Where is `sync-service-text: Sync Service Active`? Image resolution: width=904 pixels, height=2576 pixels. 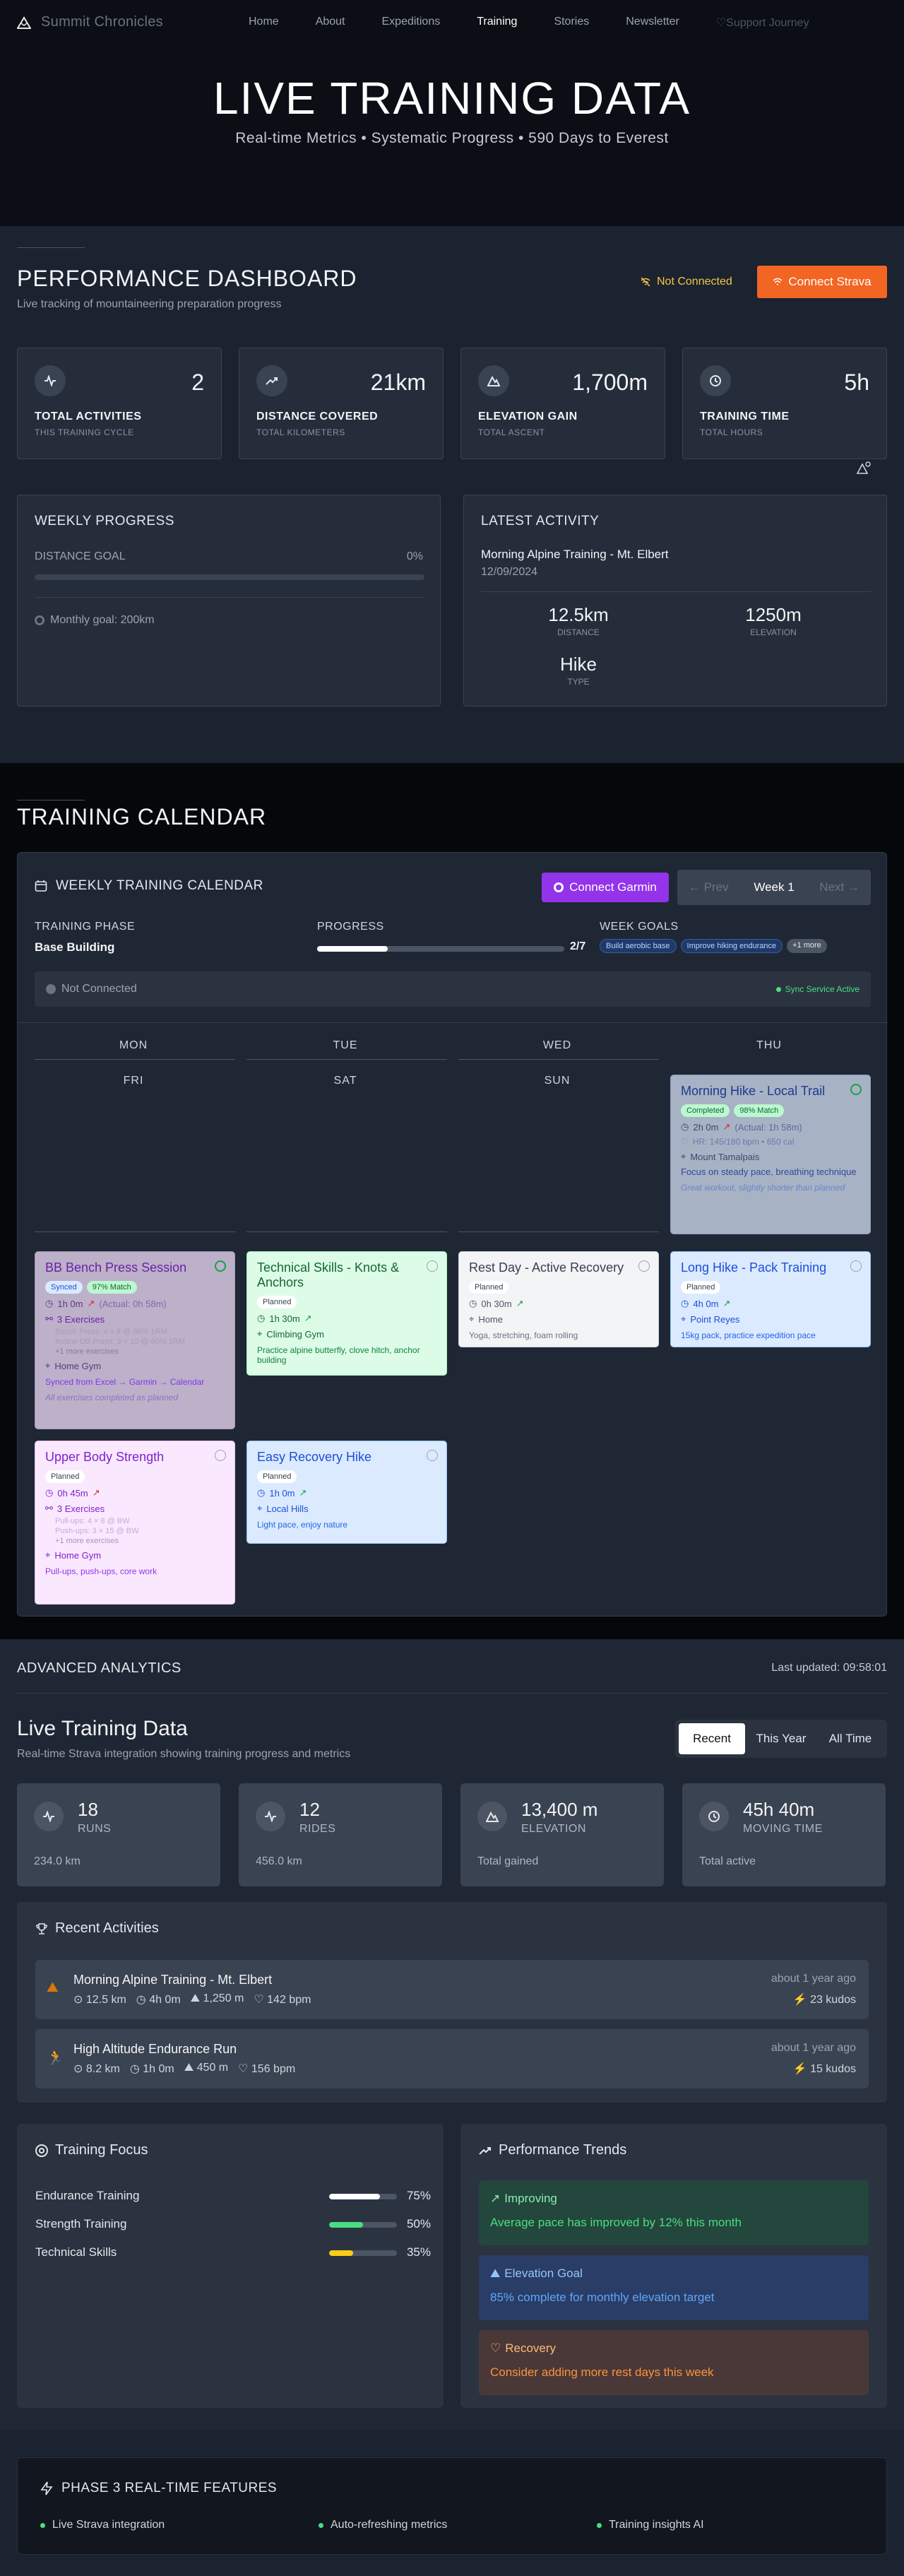 sync-service-text: Sync Service Active is located at coordinates (822, 989).